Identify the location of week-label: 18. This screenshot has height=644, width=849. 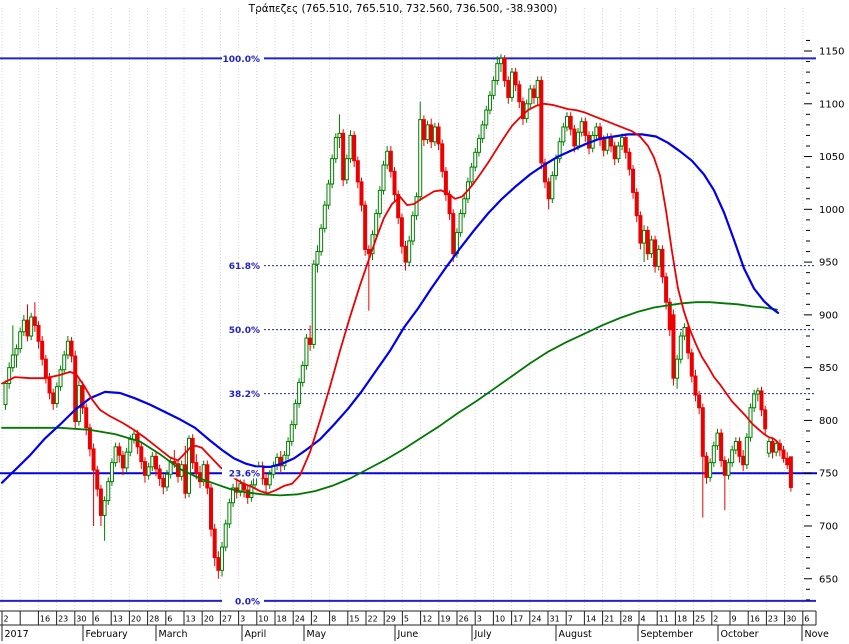
(282, 619).